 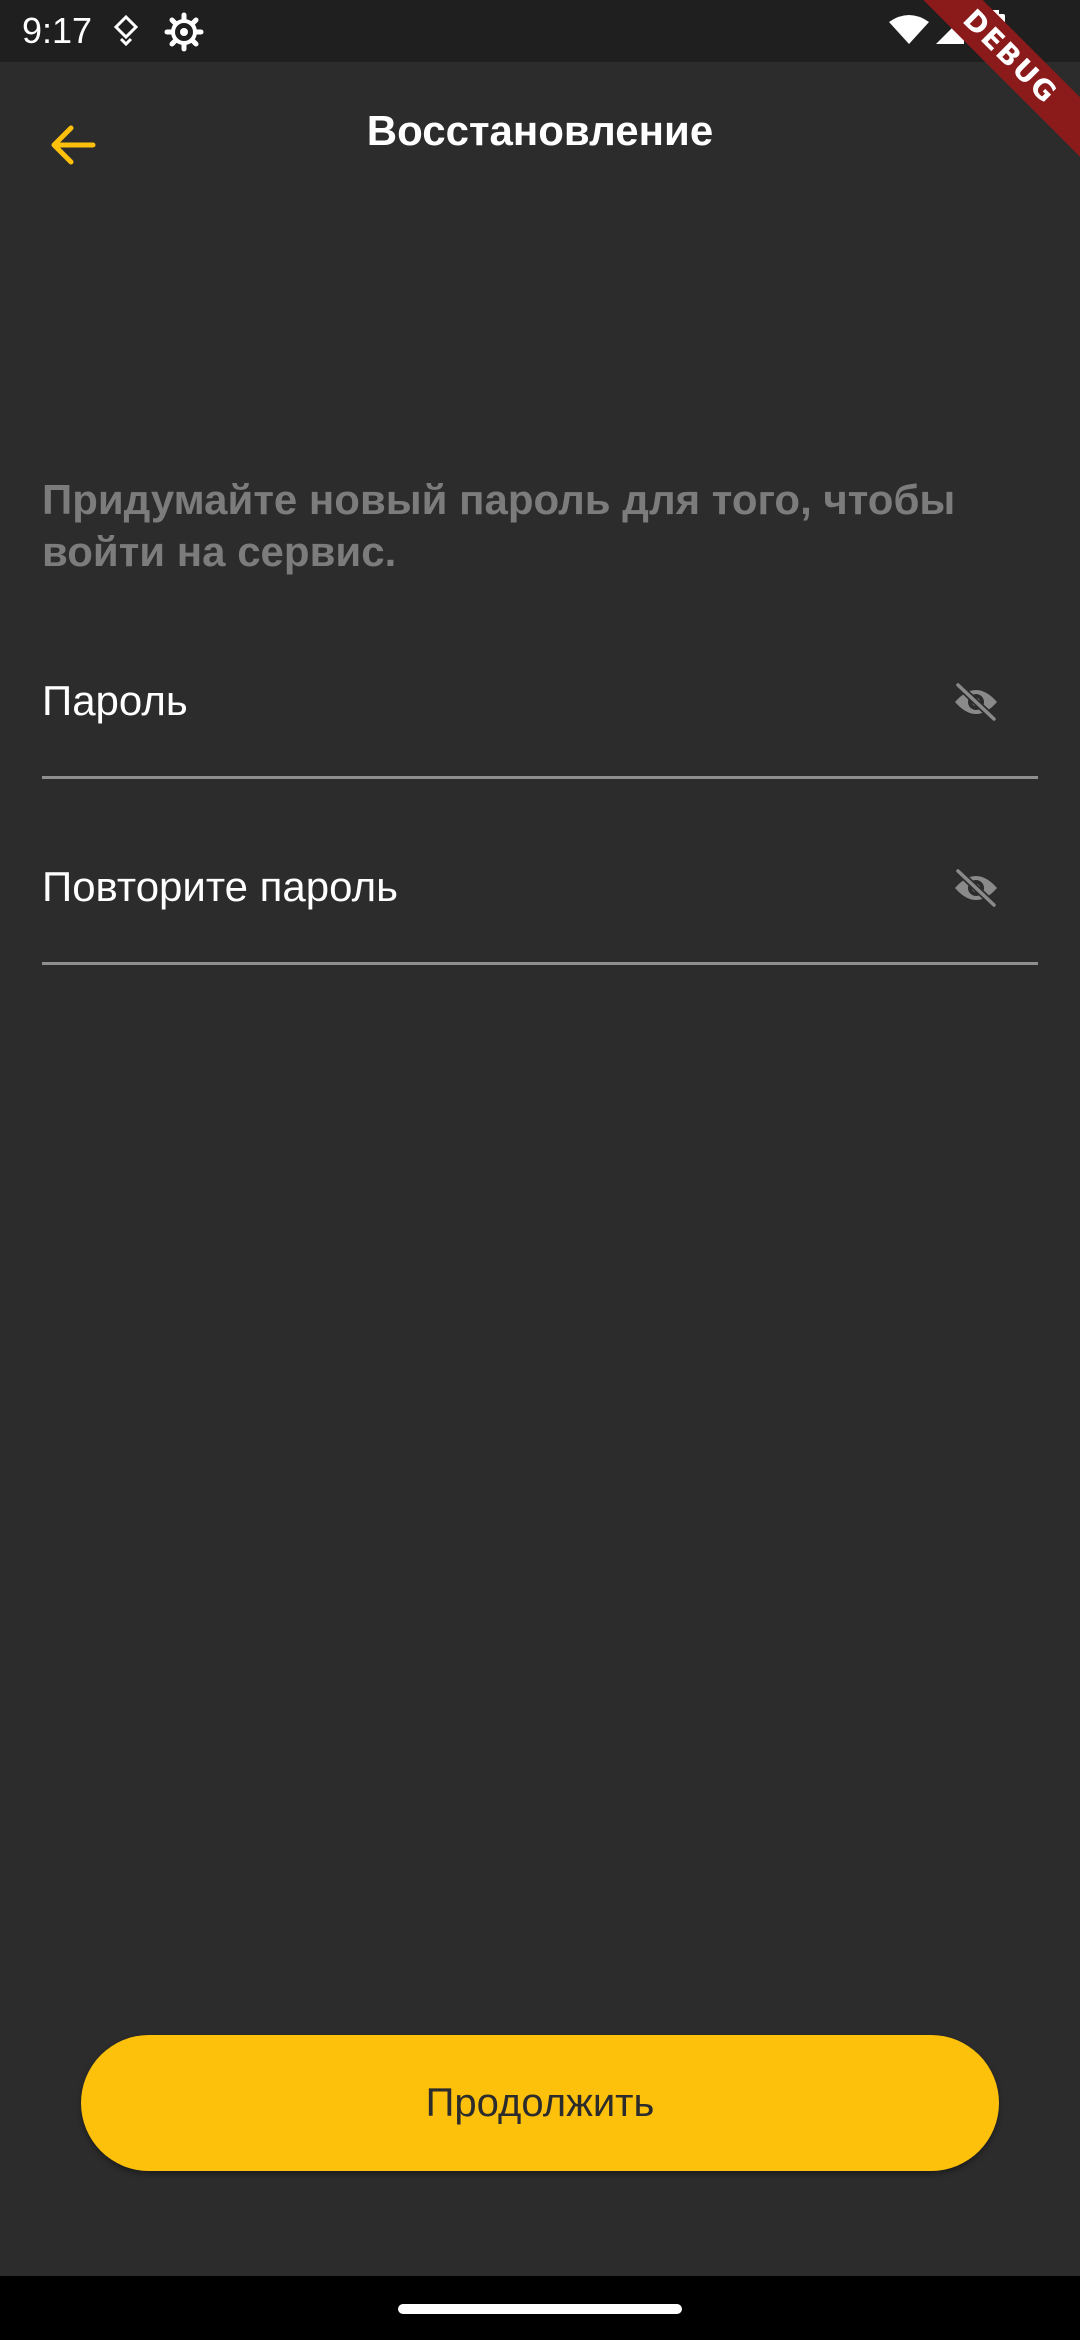 What do you see at coordinates (909, 32) in the screenshot?
I see `wifi-icon` at bounding box center [909, 32].